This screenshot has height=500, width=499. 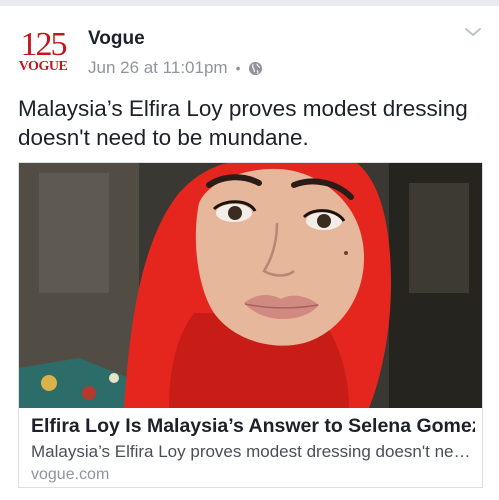 I want to click on page-avatar: 125 VOGUE, so click(x=43, y=52).